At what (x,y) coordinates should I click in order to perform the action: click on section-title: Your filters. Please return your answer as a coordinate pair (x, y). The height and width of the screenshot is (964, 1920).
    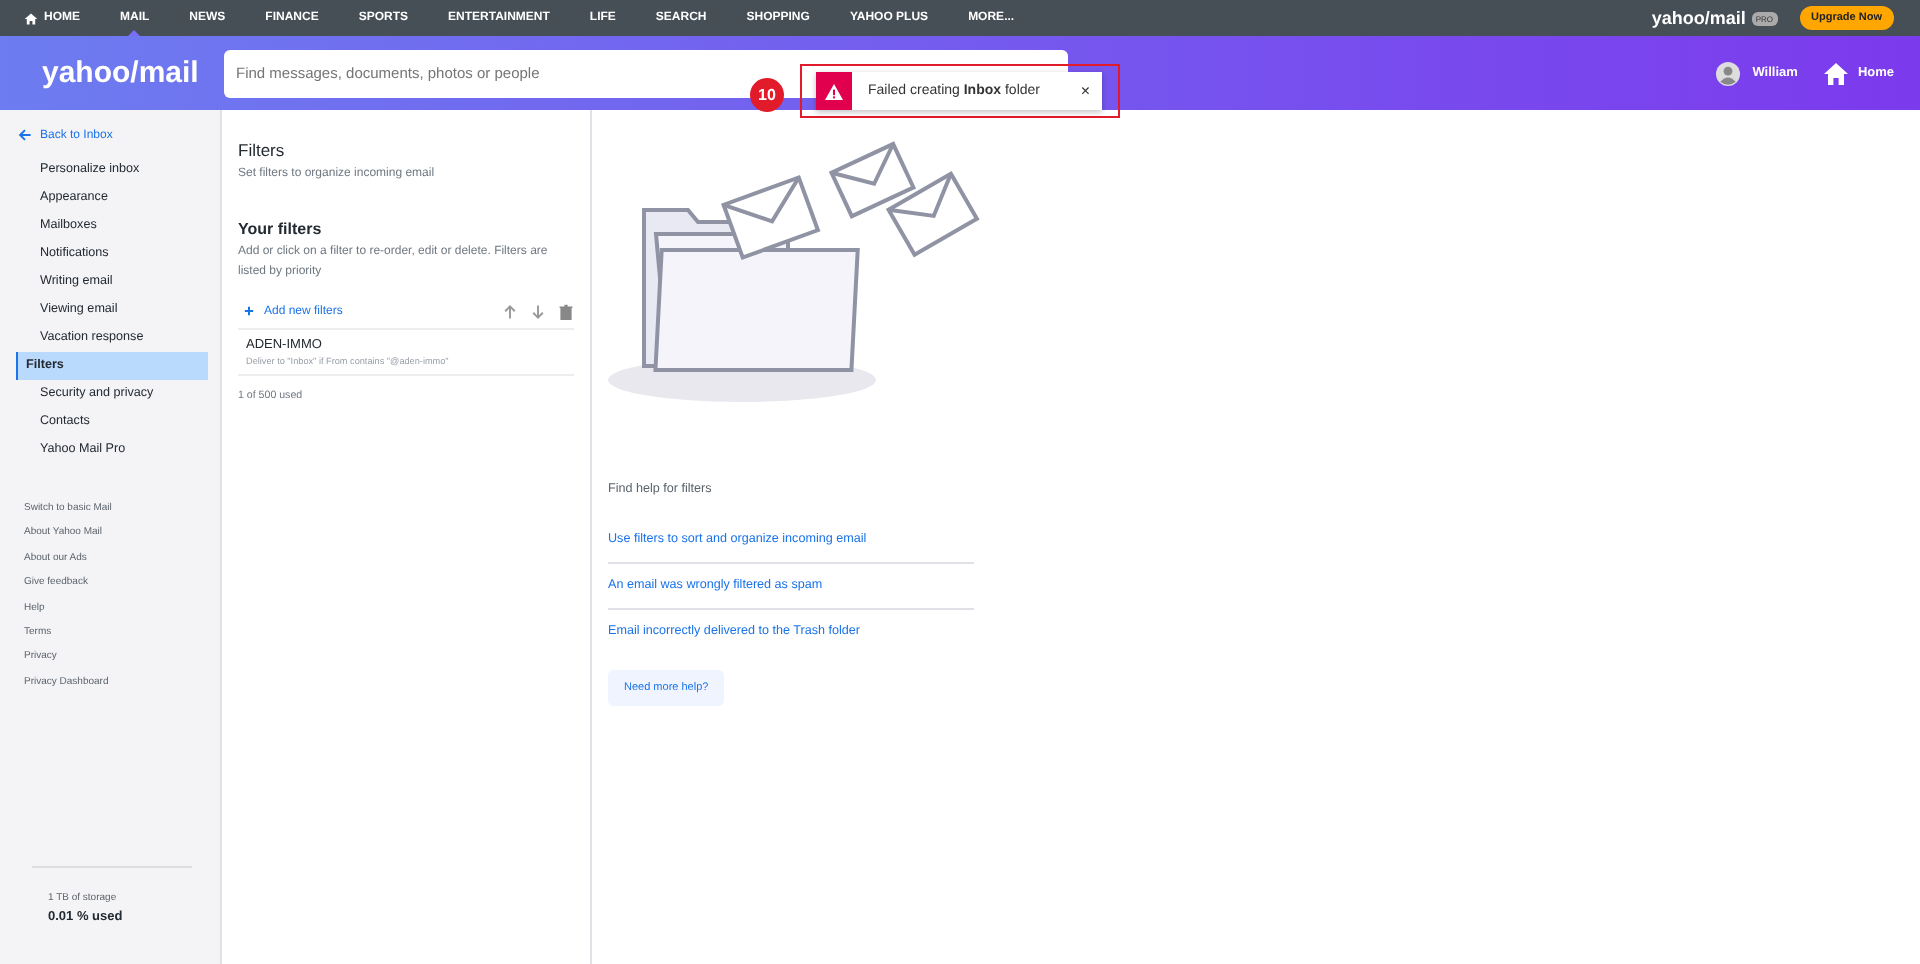
    Looking at the image, I should click on (281, 229).